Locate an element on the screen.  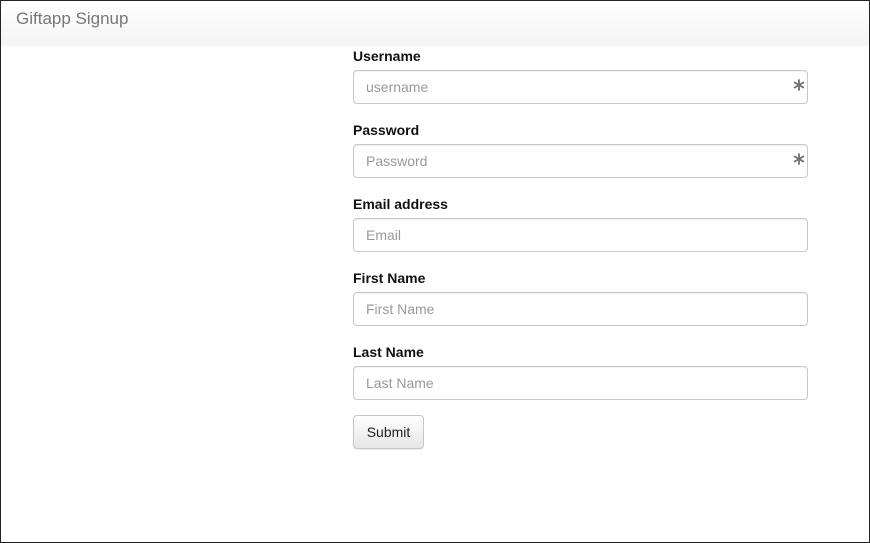
email-field-group: Email address is located at coordinates (580, 230).